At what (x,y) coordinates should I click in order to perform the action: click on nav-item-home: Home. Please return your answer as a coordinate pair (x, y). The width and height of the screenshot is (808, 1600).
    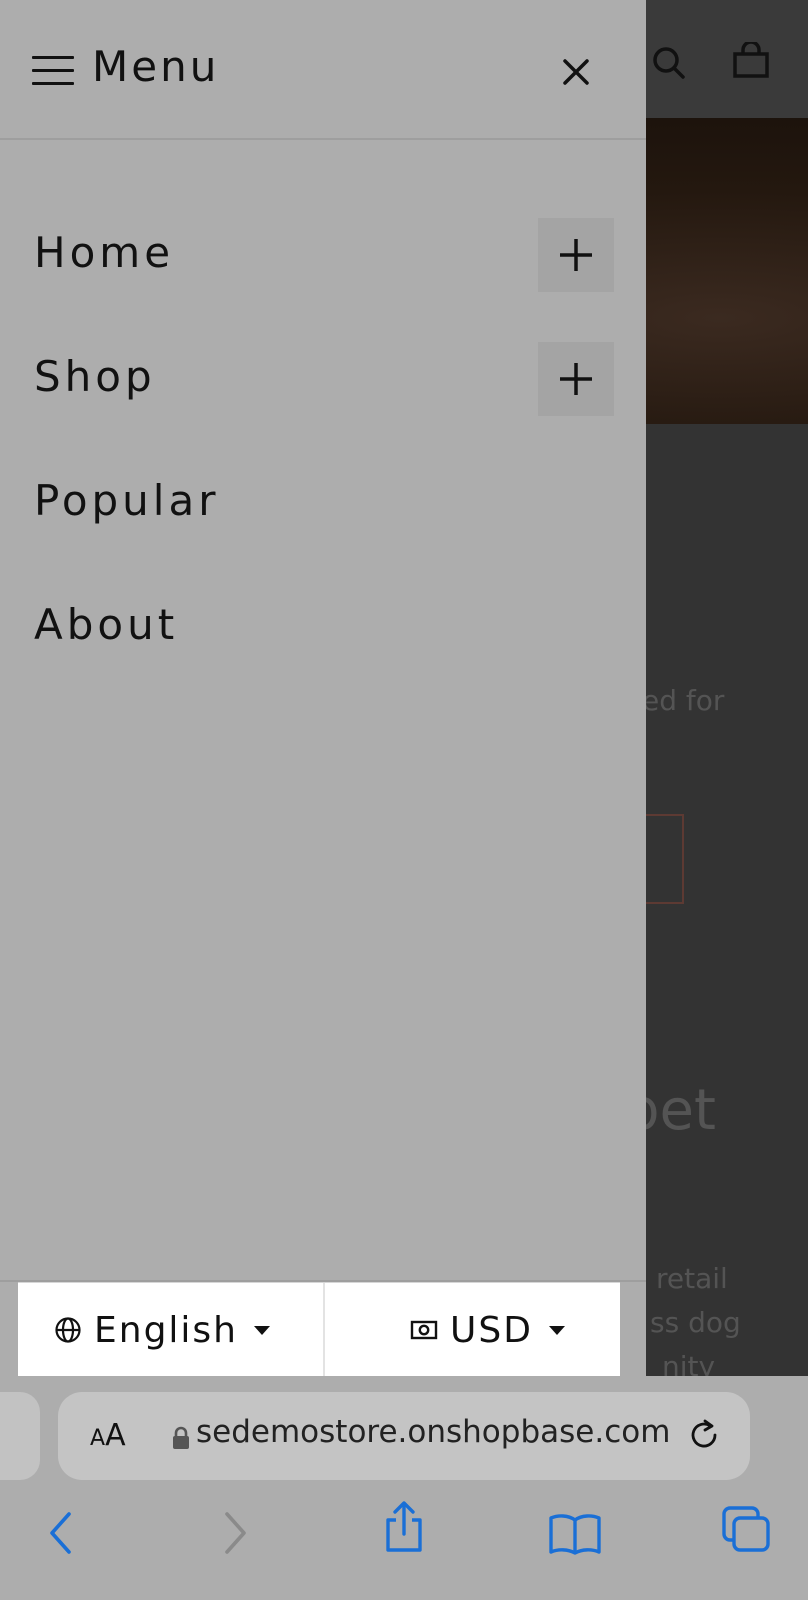
    Looking at the image, I should click on (323, 252).